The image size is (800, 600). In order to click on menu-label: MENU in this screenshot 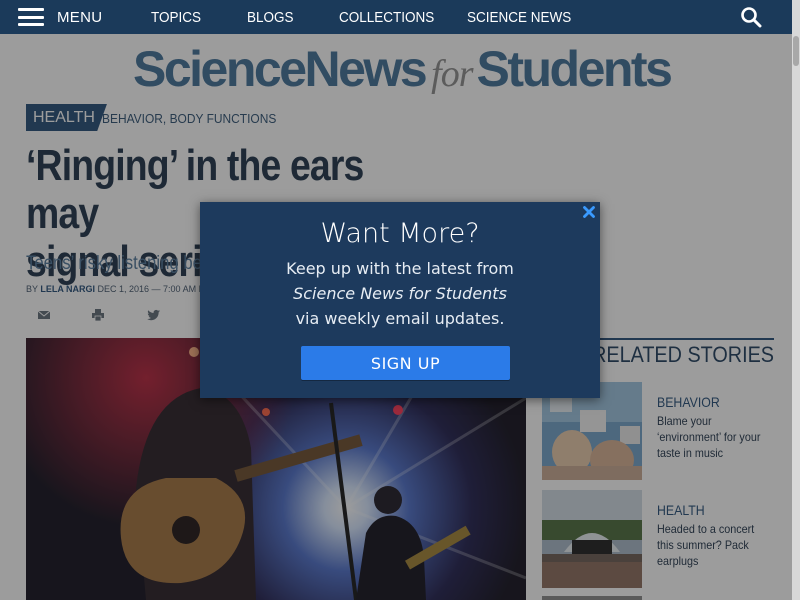, I will do `click(80, 17)`.